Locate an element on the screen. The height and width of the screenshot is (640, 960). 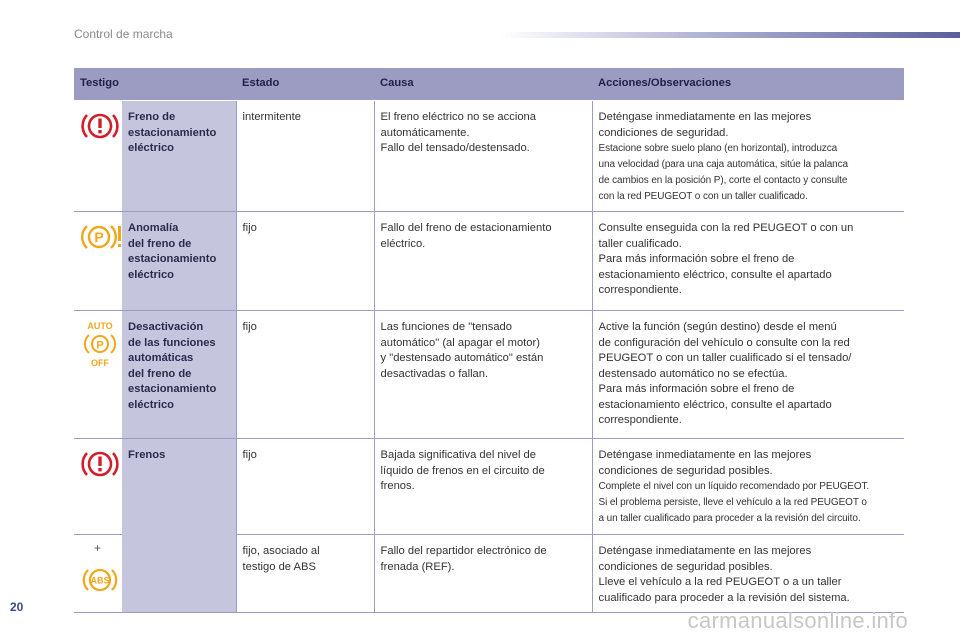
svg-text: P is located at coordinates (98, 237).